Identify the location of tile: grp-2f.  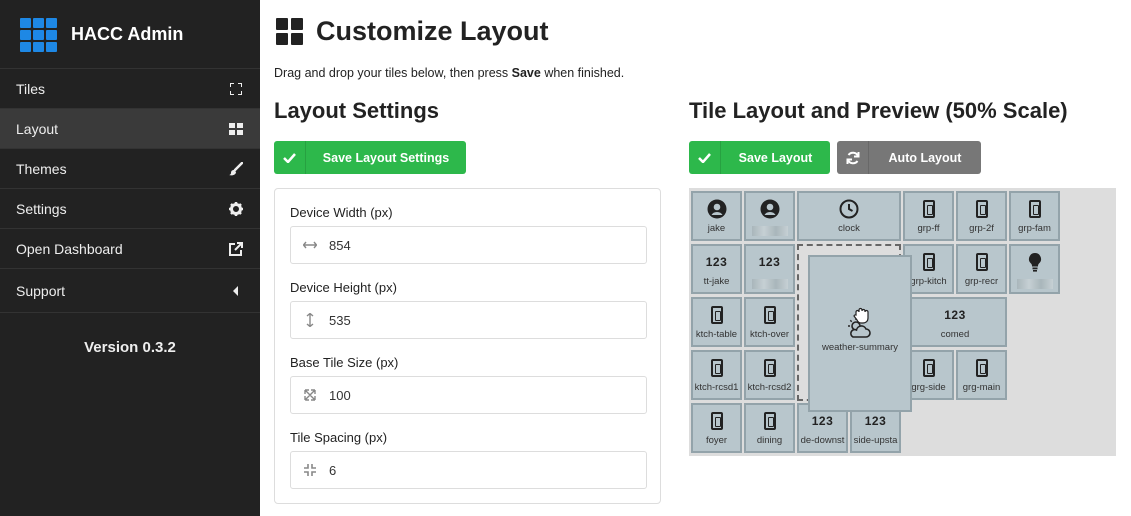
(981, 216).